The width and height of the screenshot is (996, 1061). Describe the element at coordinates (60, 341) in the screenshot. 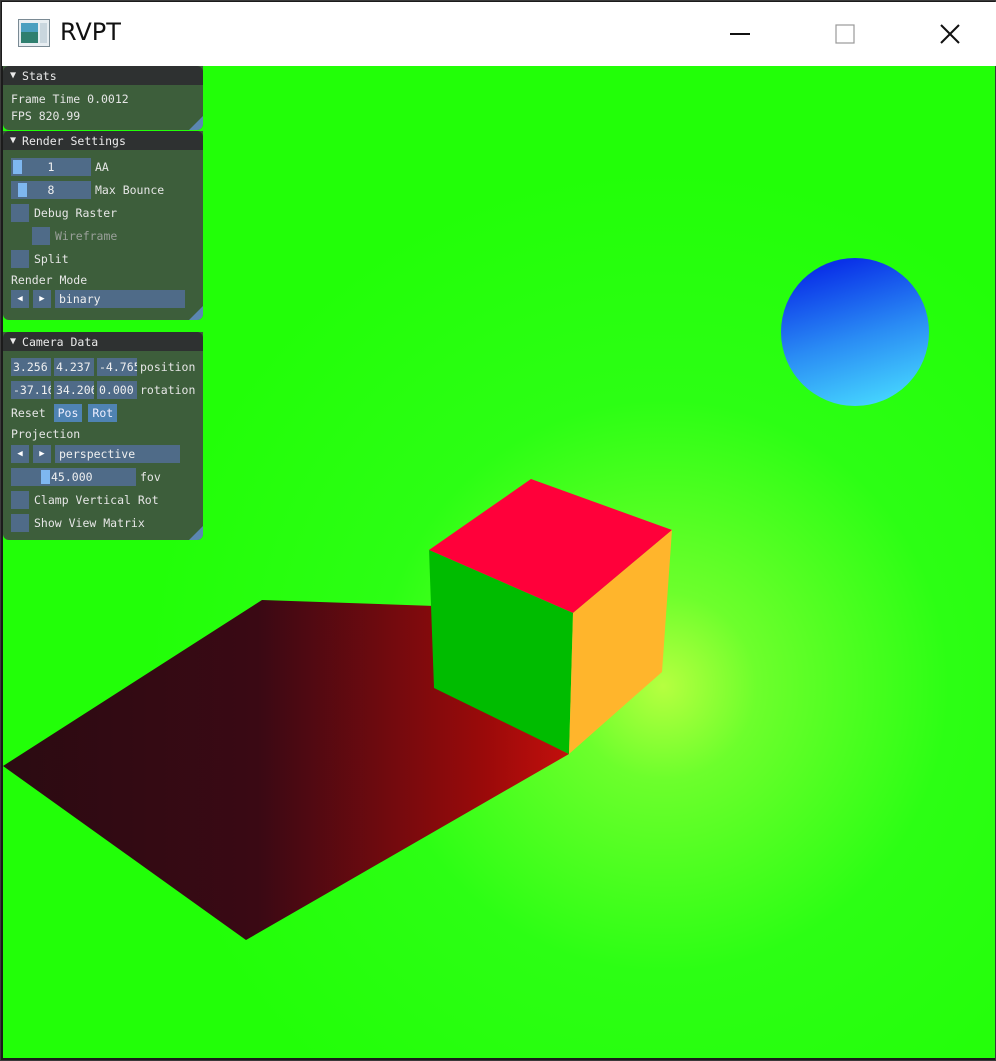

I see `camera-header-label: Camera Data` at that location.